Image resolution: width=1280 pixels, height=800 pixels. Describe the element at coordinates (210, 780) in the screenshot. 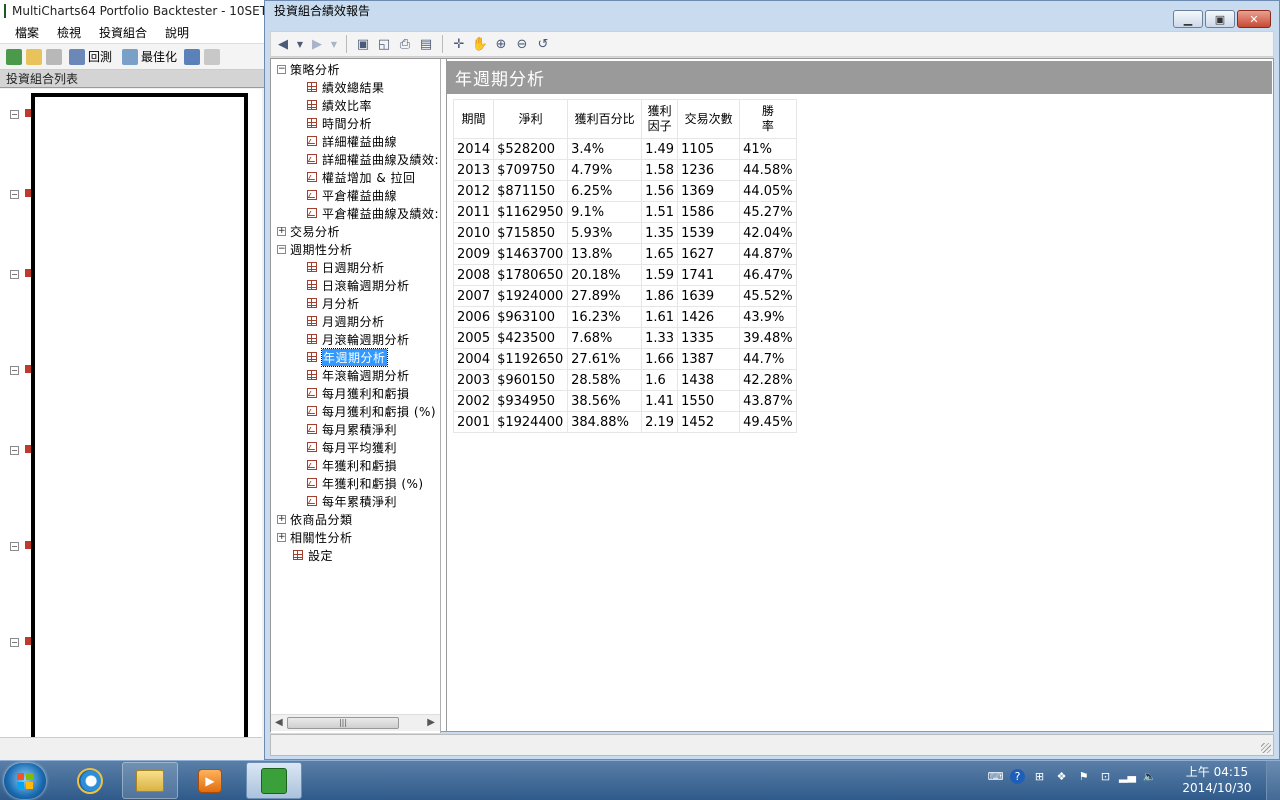

I see `taskbar-media-player: ▶` at that location.